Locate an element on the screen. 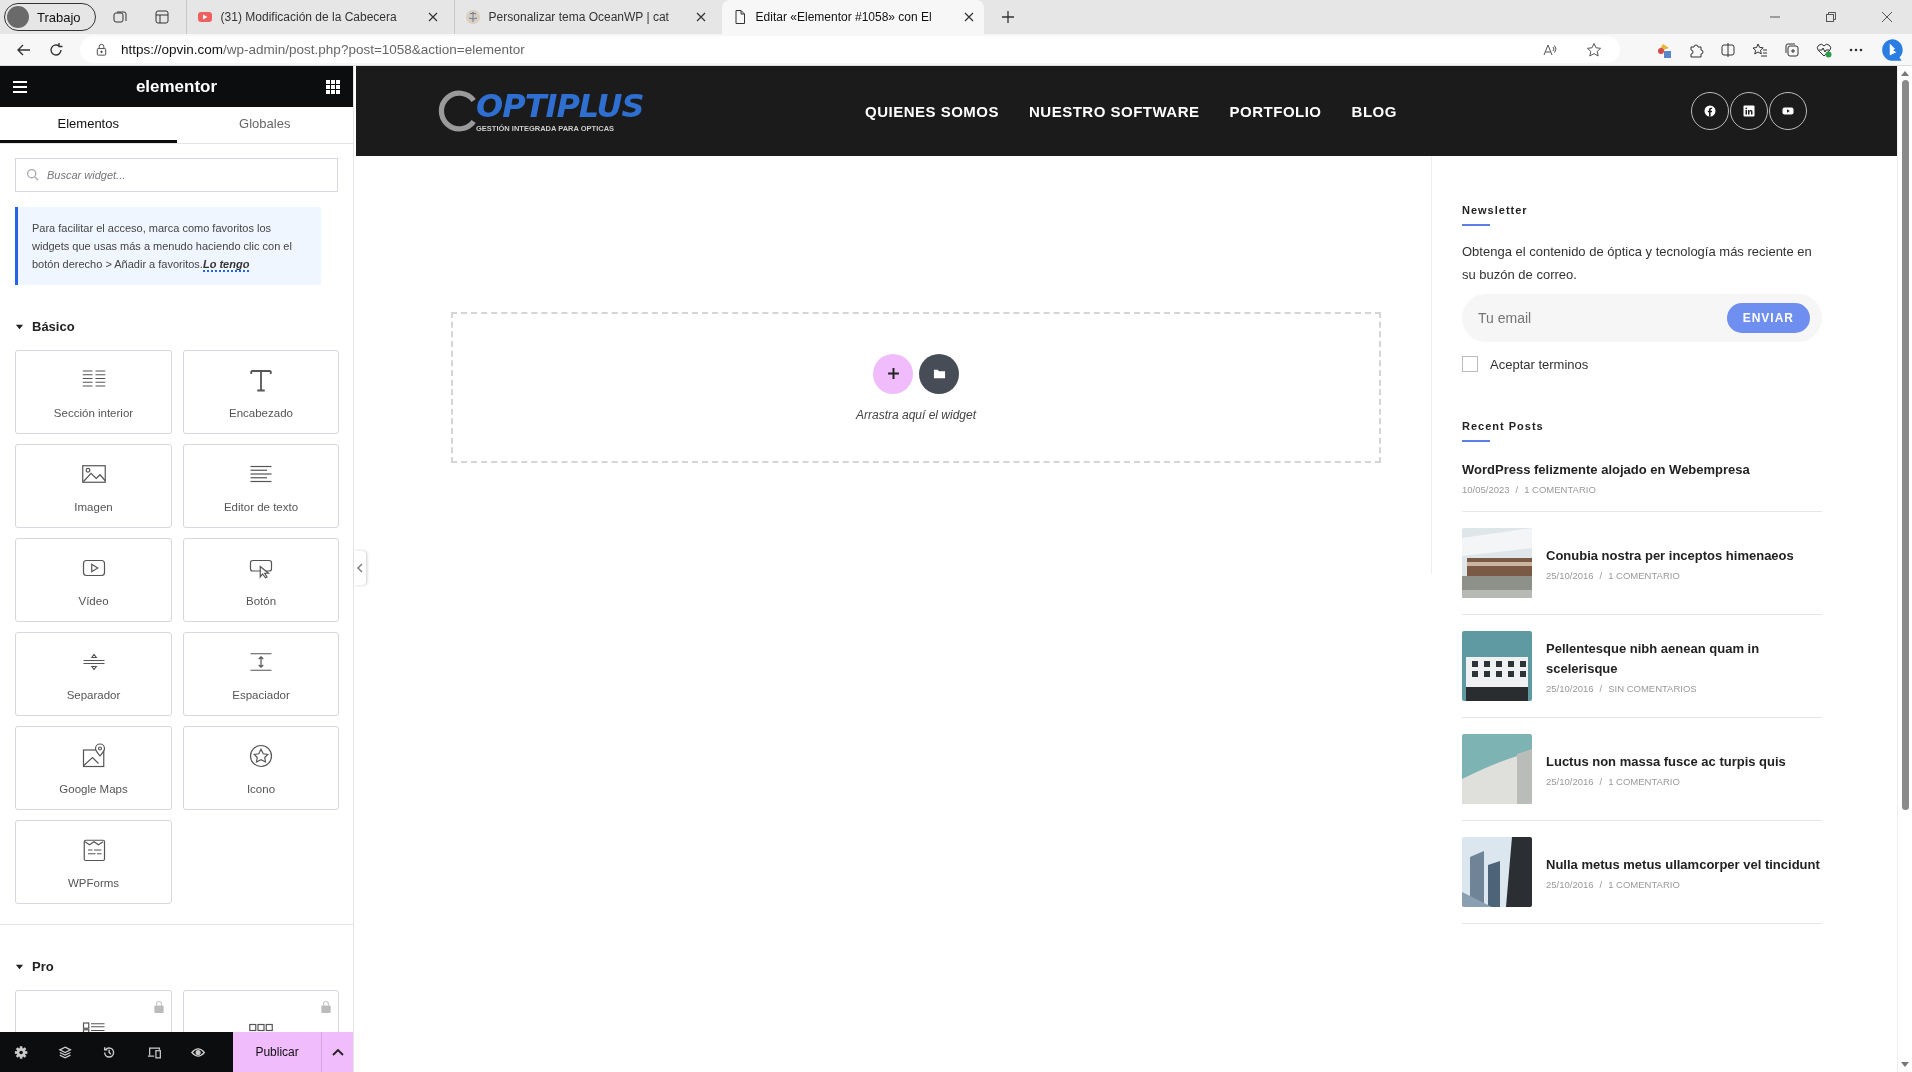  terms-label: Aceptar terminos is located at coordinates (1539, 364).